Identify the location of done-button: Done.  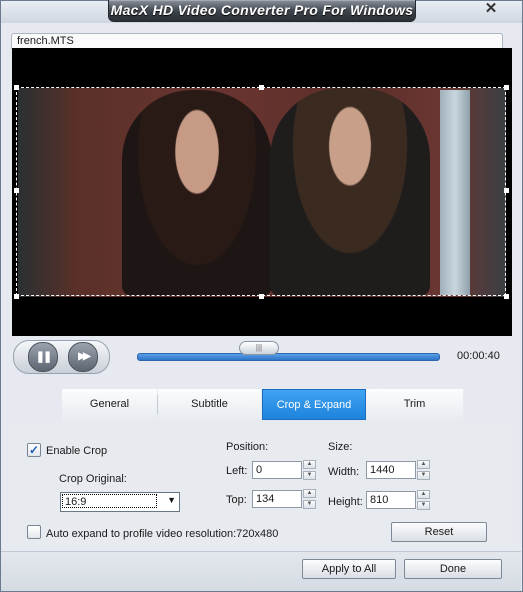
(453, 569).